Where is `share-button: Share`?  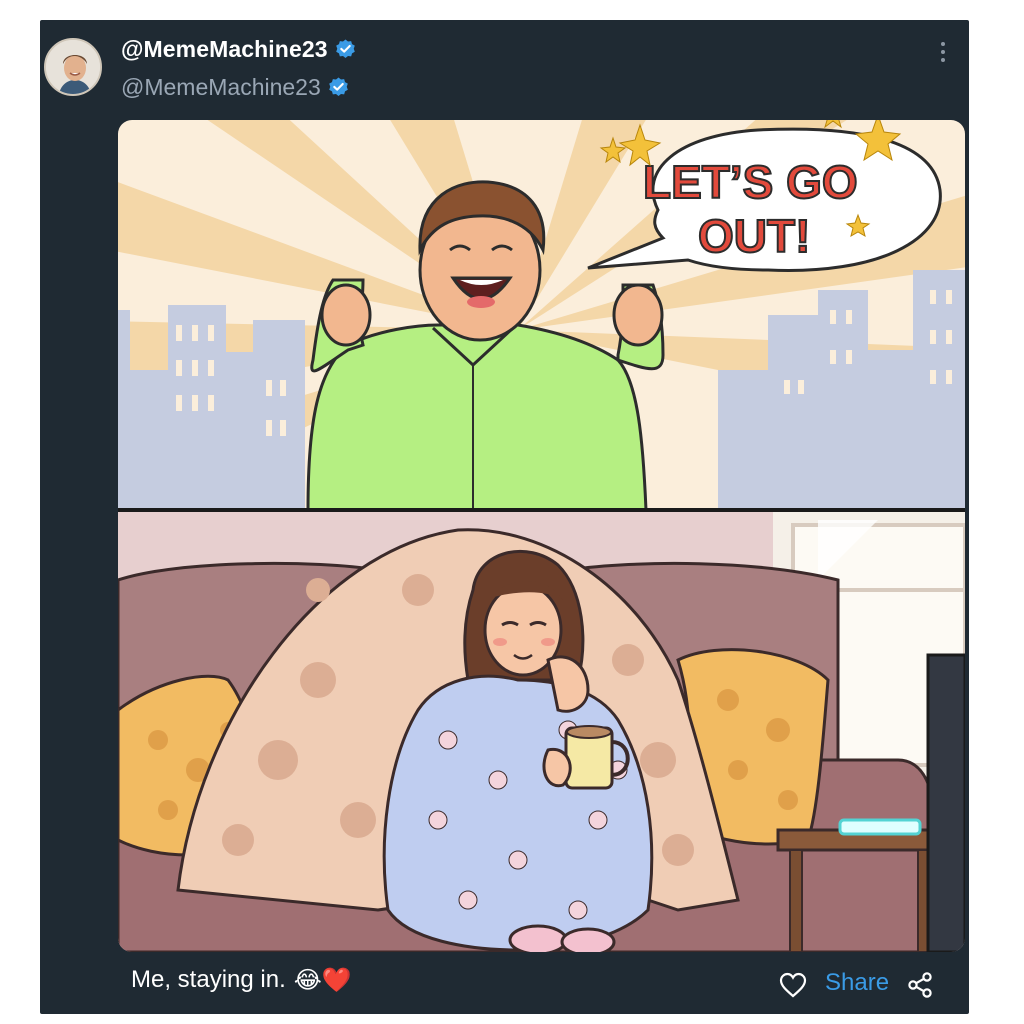 share-button: Share is located at coordinates (857, 983).